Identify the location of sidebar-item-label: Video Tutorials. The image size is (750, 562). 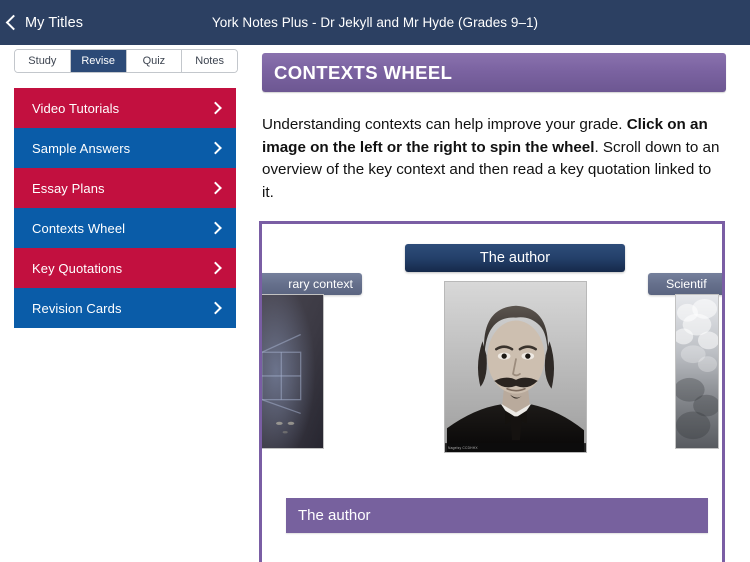
(76, 108).